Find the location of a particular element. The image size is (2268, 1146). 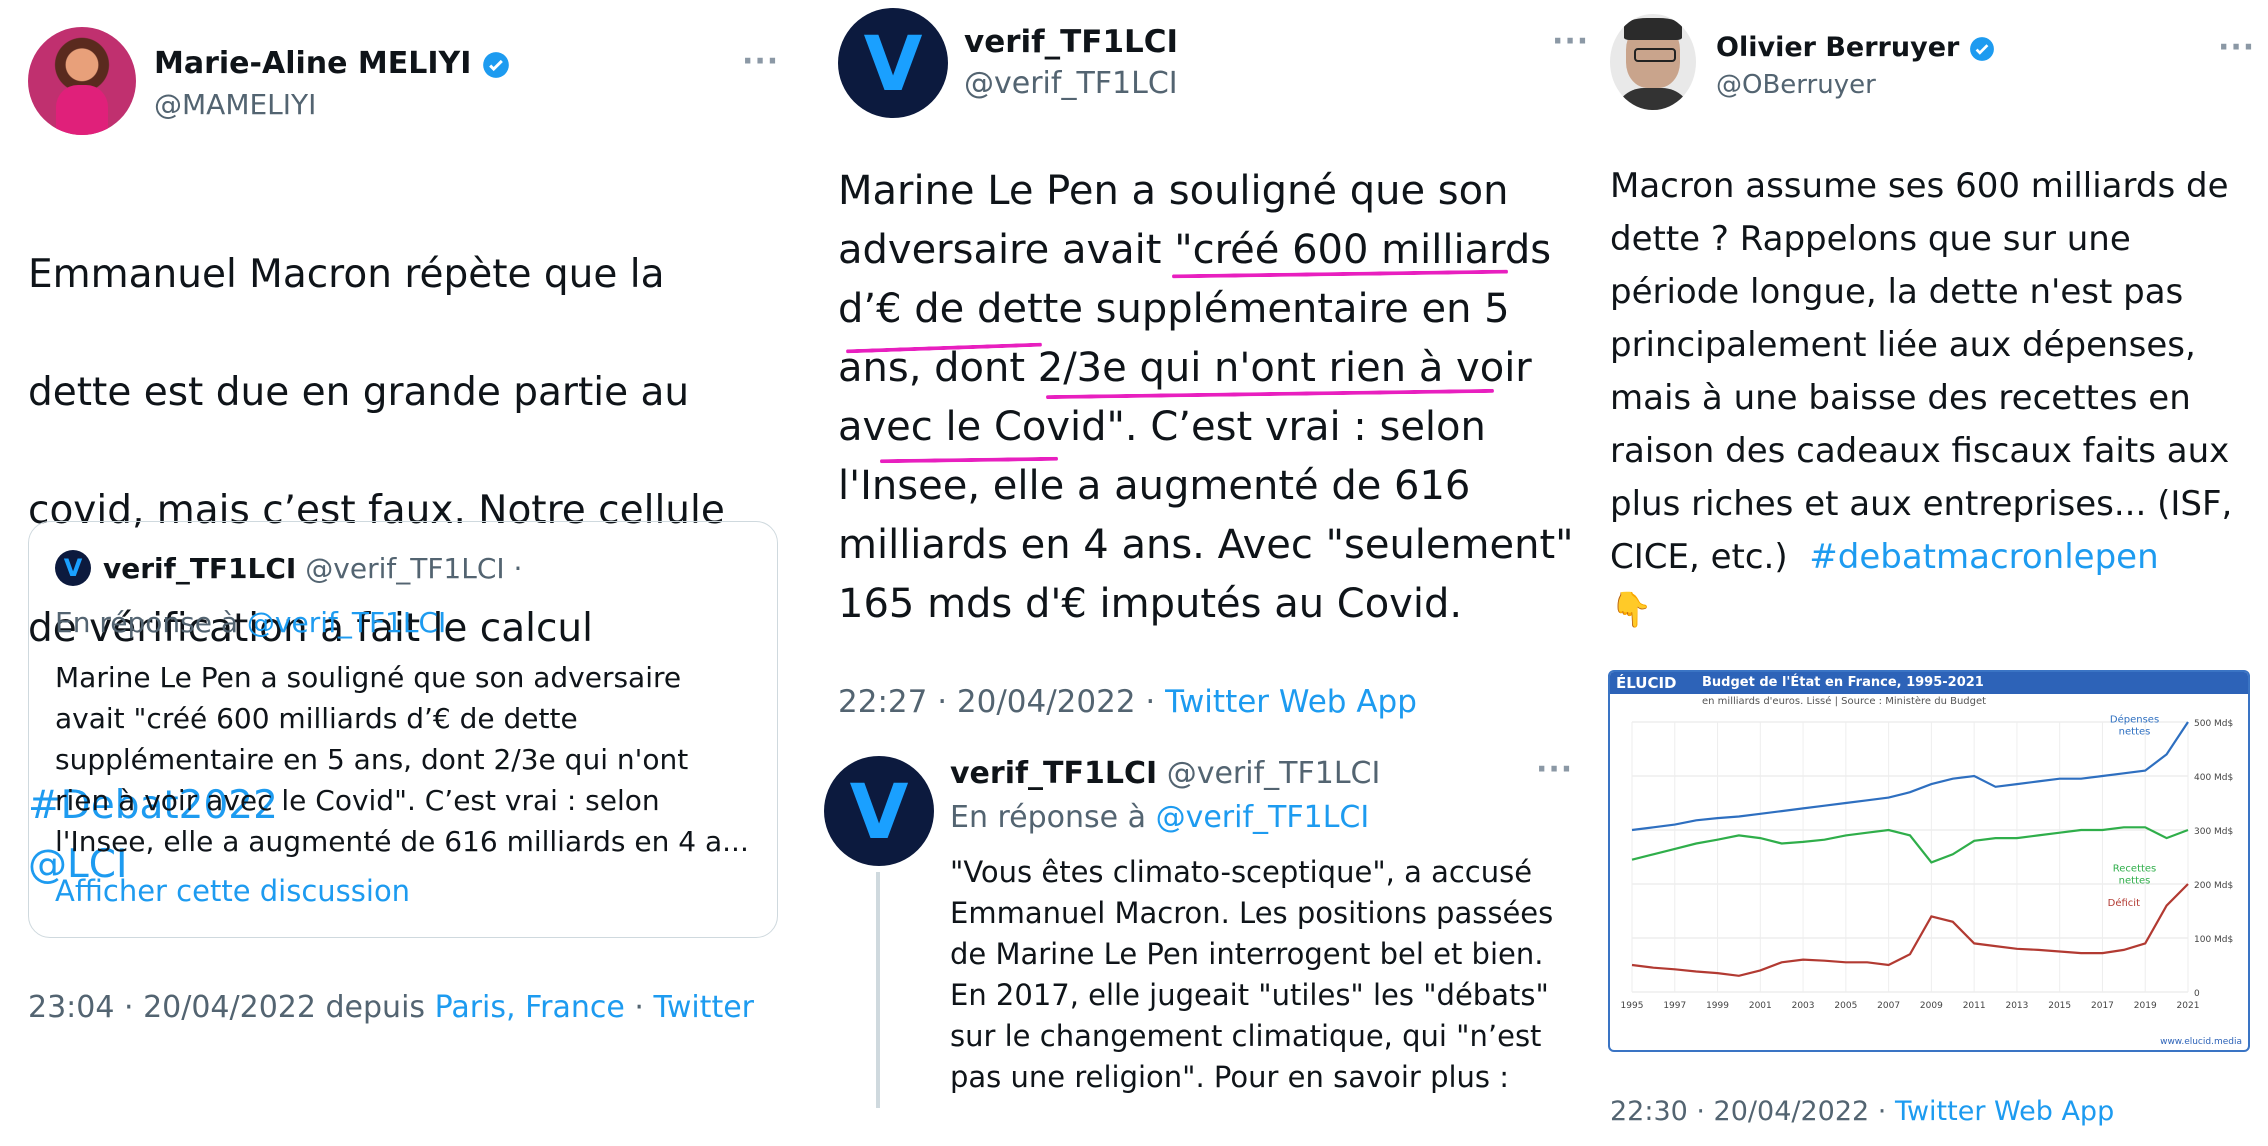

avatar: V is located at coordinates (893, 63).